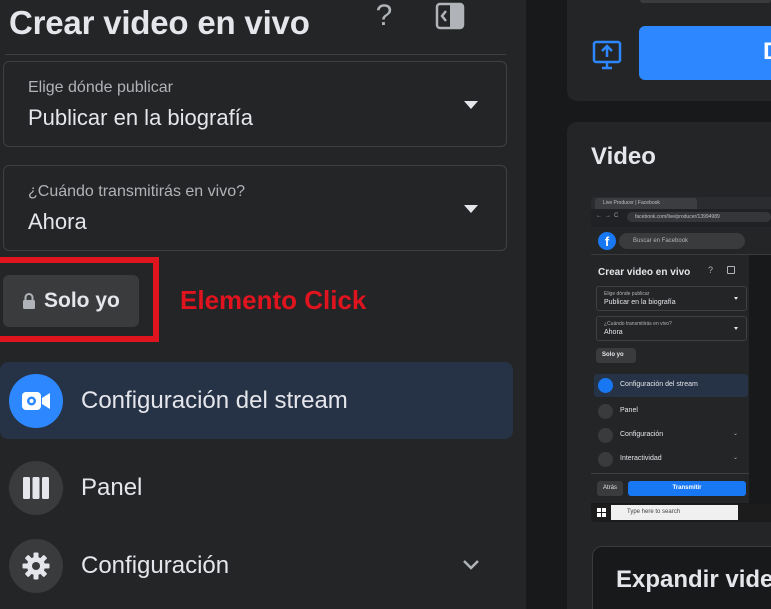 Image resolution: width=771 pixels, height=609 pixels. I want to click on thumbnail-post-value: Publicar en la biografía, so click(640, 302).